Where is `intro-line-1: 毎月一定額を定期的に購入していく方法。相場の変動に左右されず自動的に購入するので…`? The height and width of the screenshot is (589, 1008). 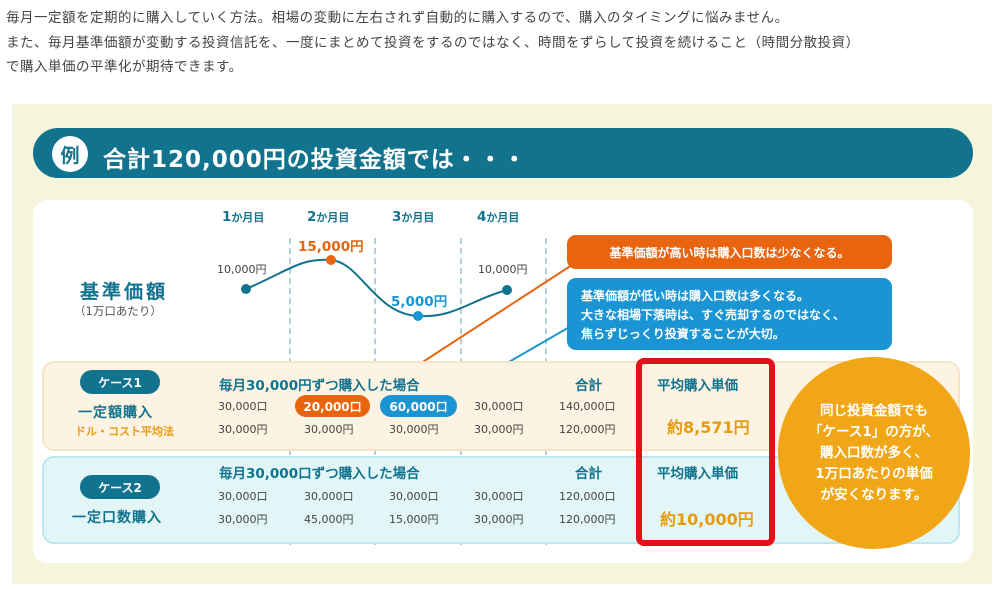
intro-line-1: 毎月一定額を定期的に購入していく方法。相場の変動に左右されず自動的に購入するので… is located at coordinates (397, 18).